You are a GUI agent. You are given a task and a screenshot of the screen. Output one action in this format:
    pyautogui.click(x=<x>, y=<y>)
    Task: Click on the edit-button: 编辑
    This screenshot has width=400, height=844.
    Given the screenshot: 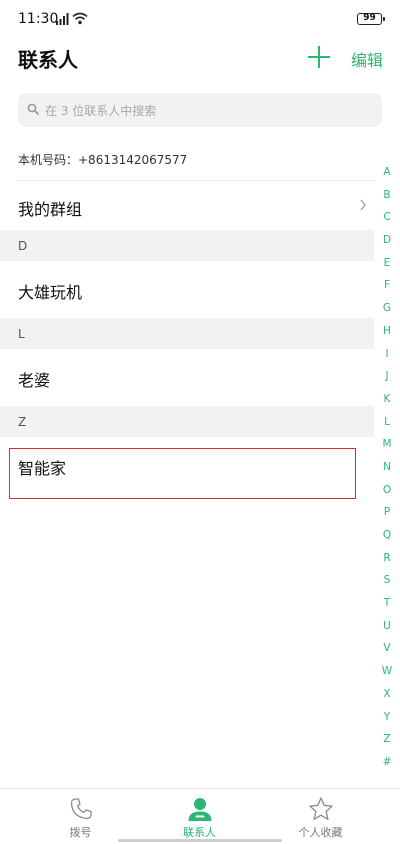 What is the action you would take?
    pyautogui.click(x=367, y=59)
    